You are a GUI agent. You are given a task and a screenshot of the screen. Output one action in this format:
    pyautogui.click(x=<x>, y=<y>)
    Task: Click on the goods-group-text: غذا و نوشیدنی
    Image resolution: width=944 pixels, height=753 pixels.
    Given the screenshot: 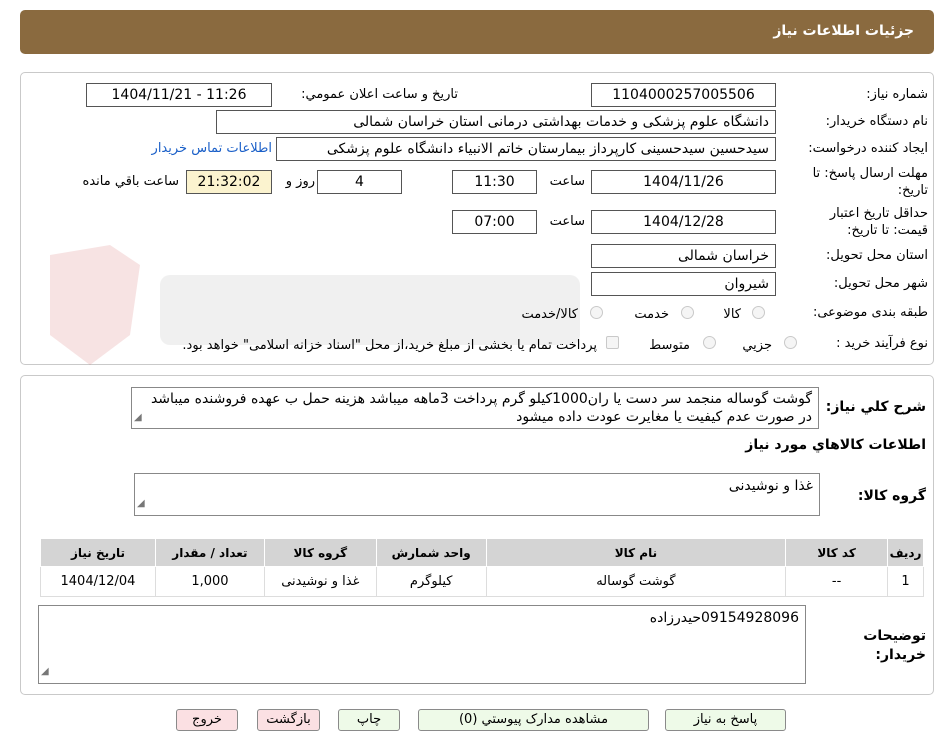 What is the action you would take?
    pyautogui.click(x=770, y=486)
    